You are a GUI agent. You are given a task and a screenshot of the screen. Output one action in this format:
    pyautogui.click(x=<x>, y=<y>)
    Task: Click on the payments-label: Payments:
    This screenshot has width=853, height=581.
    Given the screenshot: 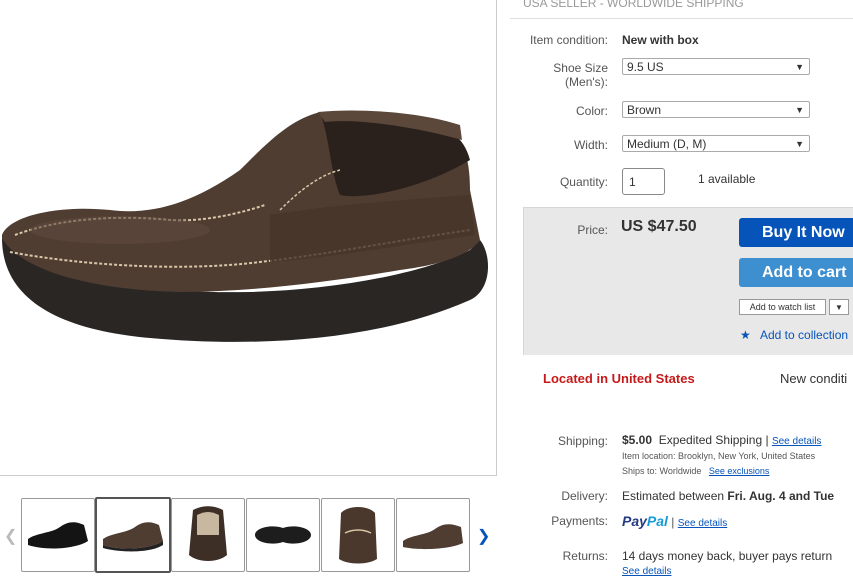 What is the action you would take?
    pyautogui.click(x=579, y=521)
    